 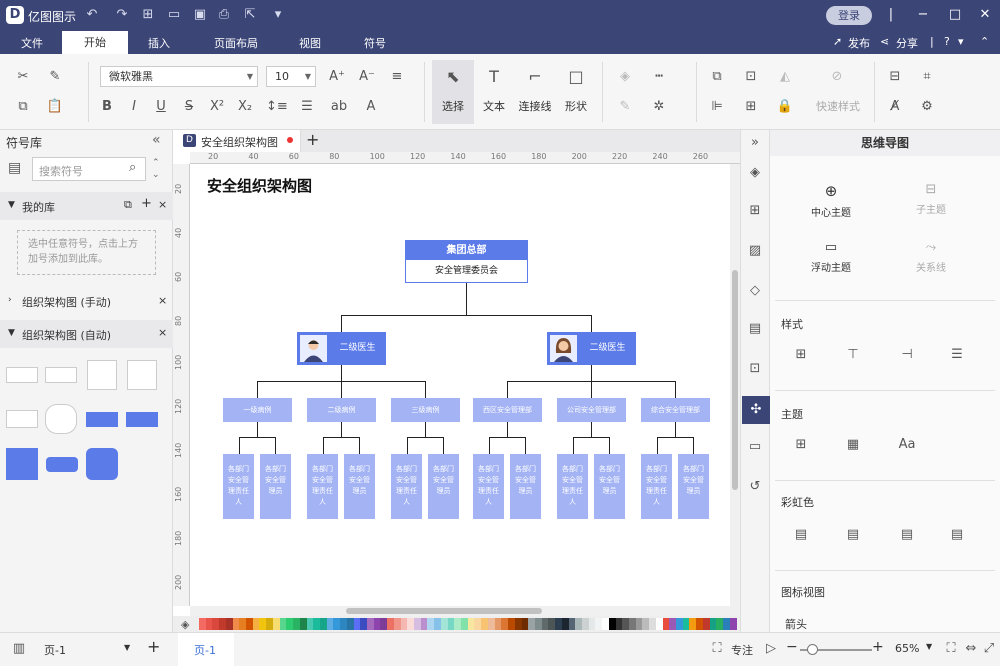 What do you see at coordinates (849, 15) in the screenshot?
I see `login-button: 登录` at bounding box center [849, 15].